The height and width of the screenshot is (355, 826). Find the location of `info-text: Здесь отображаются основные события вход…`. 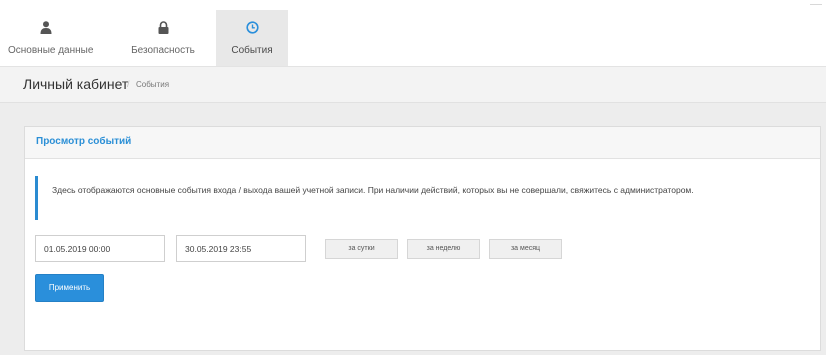

info-text: Здесь отображаются основные события вход… is located at coordinates (373, 190).